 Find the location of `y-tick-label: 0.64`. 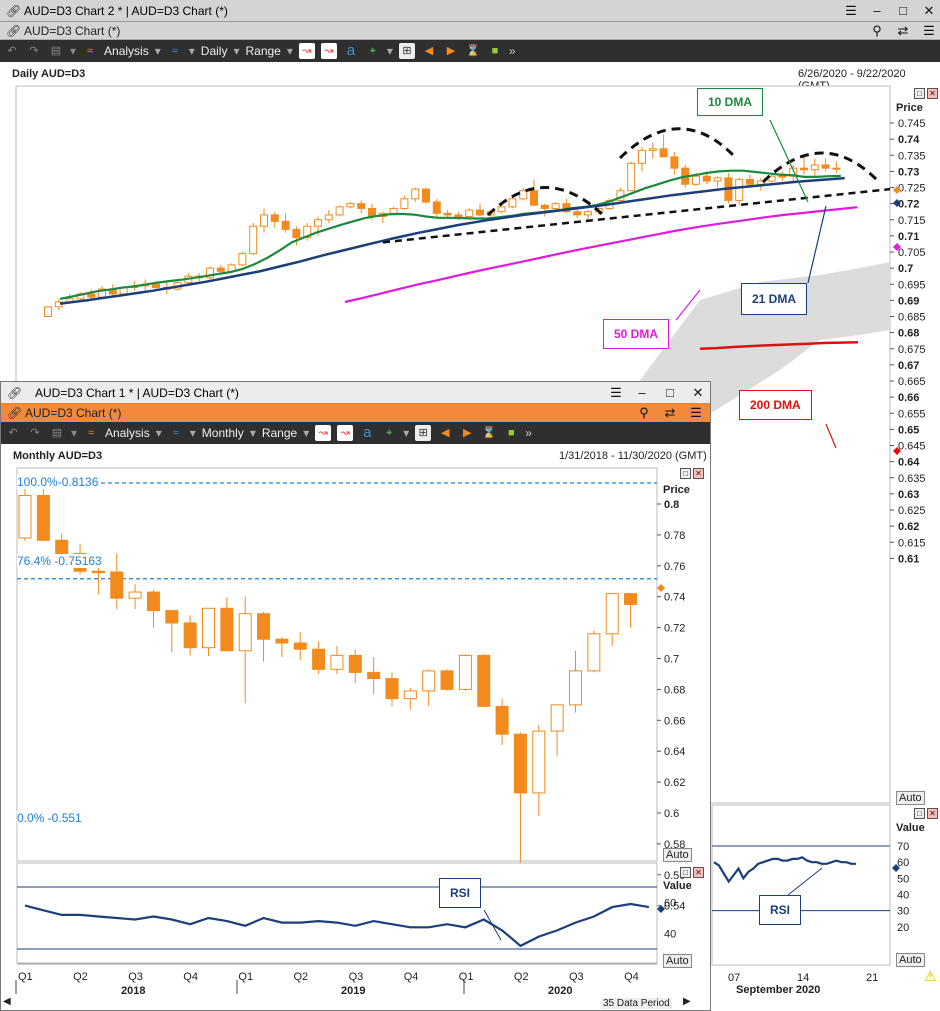

y-tick-label: 0.64 is located at coordinates (909, 463).